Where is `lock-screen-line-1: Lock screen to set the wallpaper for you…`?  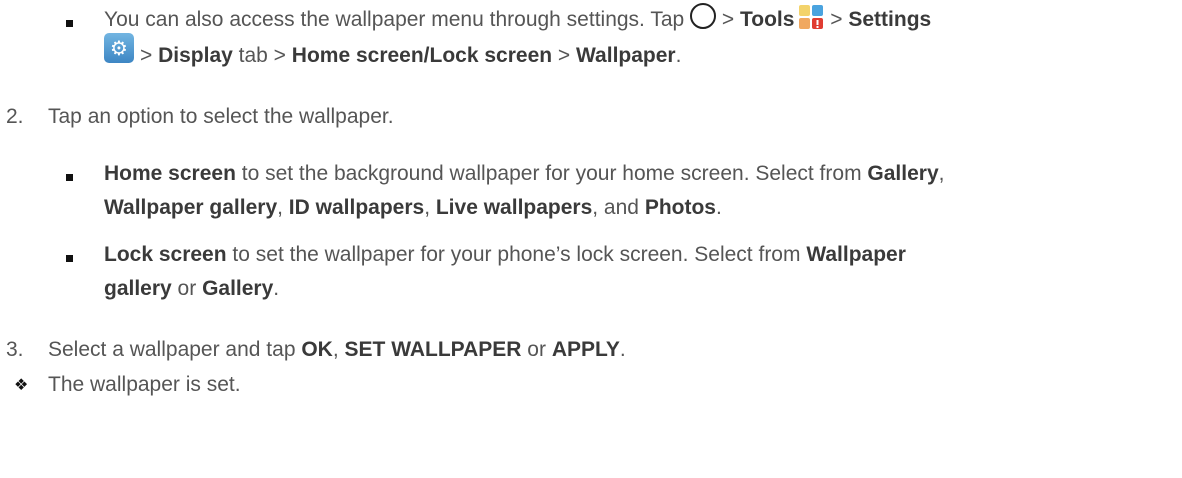
lock-screen-line-1: Lock screen to set the wallpaper for you… is located at coordinates (505, 254).